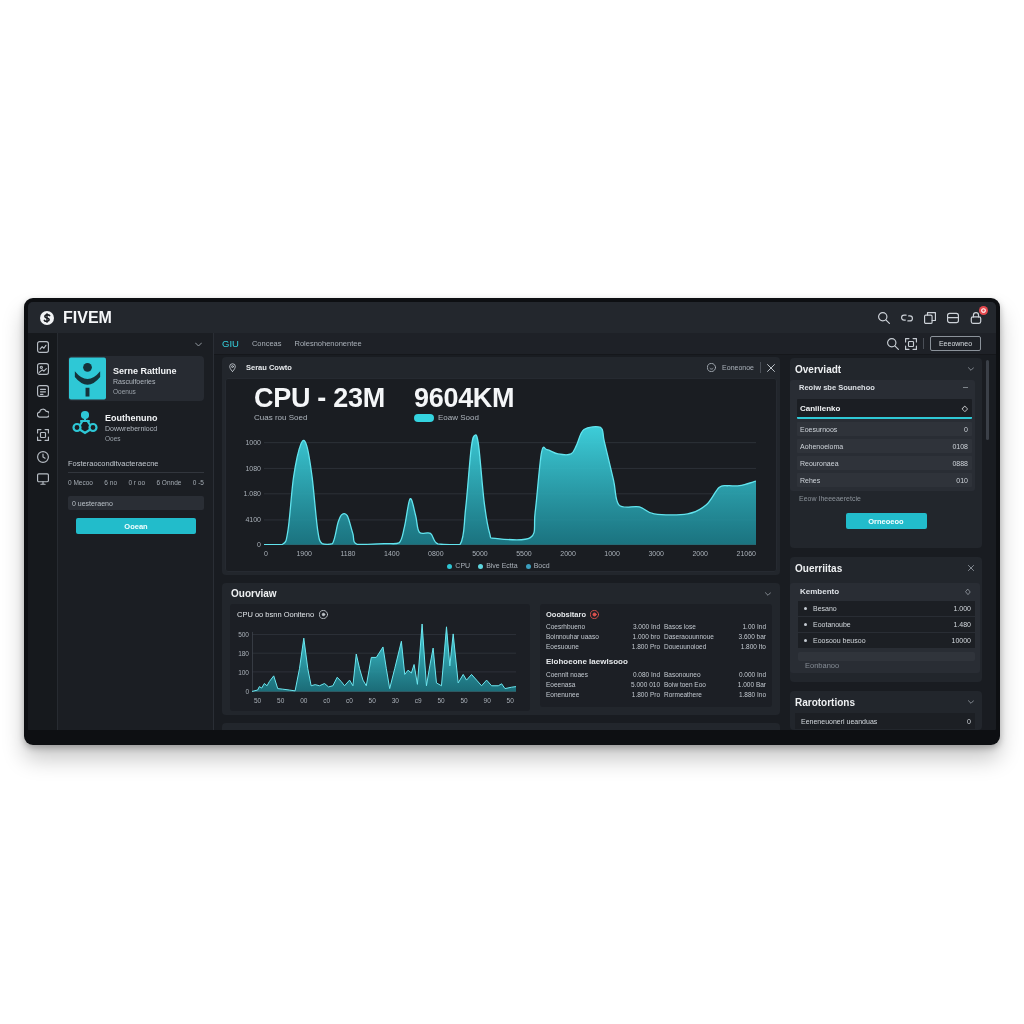  Describe the element at coordinates (42, 479) in the screenshot. I see `monitor-icon` at that location.